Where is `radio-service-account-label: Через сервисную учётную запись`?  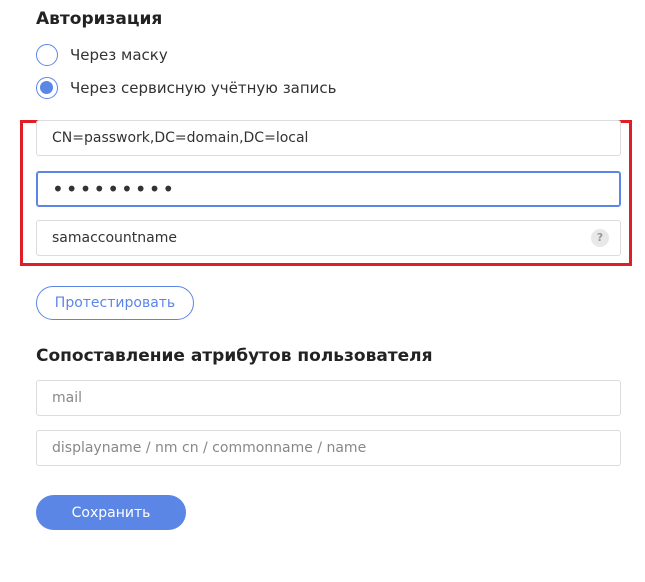
radio-service-account-label: Через сервисную учётную запись is located at coordinates (203, 88).